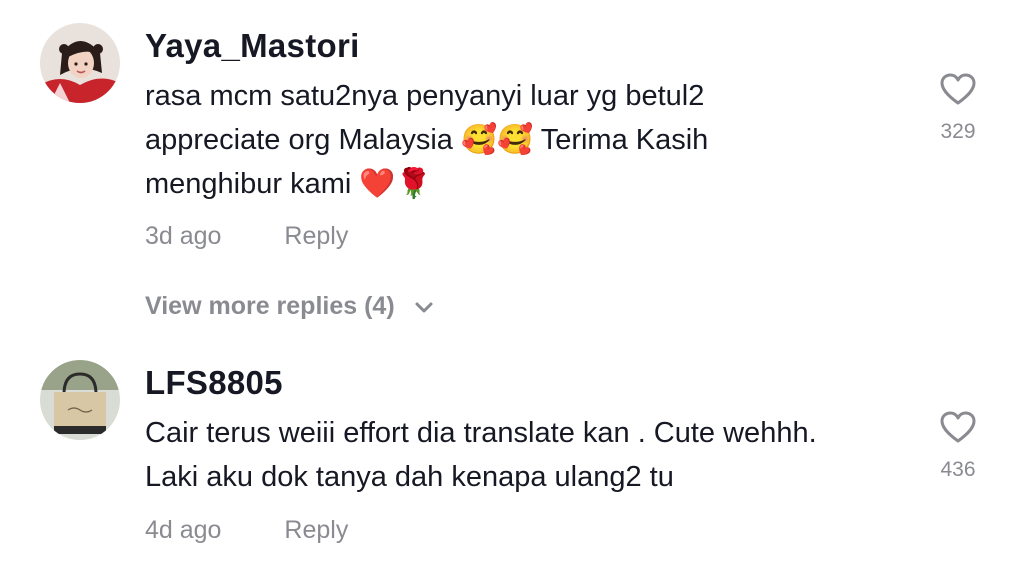 The height and width of the screenshot is (568, 1028). What do you see at coordinates (270, 306) in the screenshot?
I see `view-more-replies-label: View more replies (4)` at bounding box center [270, 306].